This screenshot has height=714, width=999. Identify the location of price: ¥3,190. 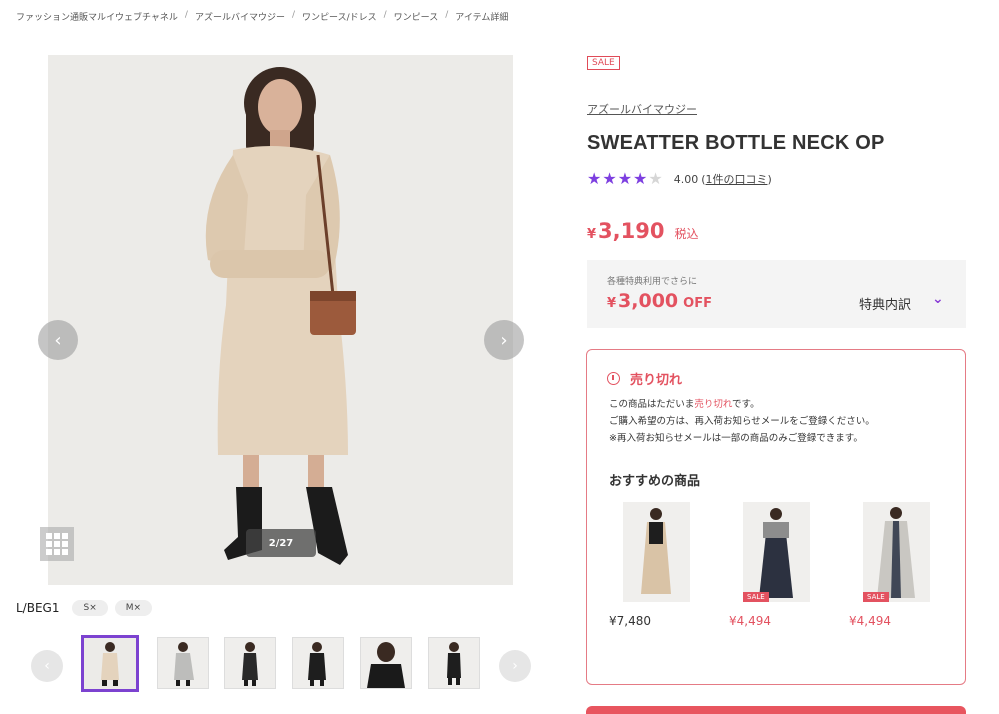
(625, 231).